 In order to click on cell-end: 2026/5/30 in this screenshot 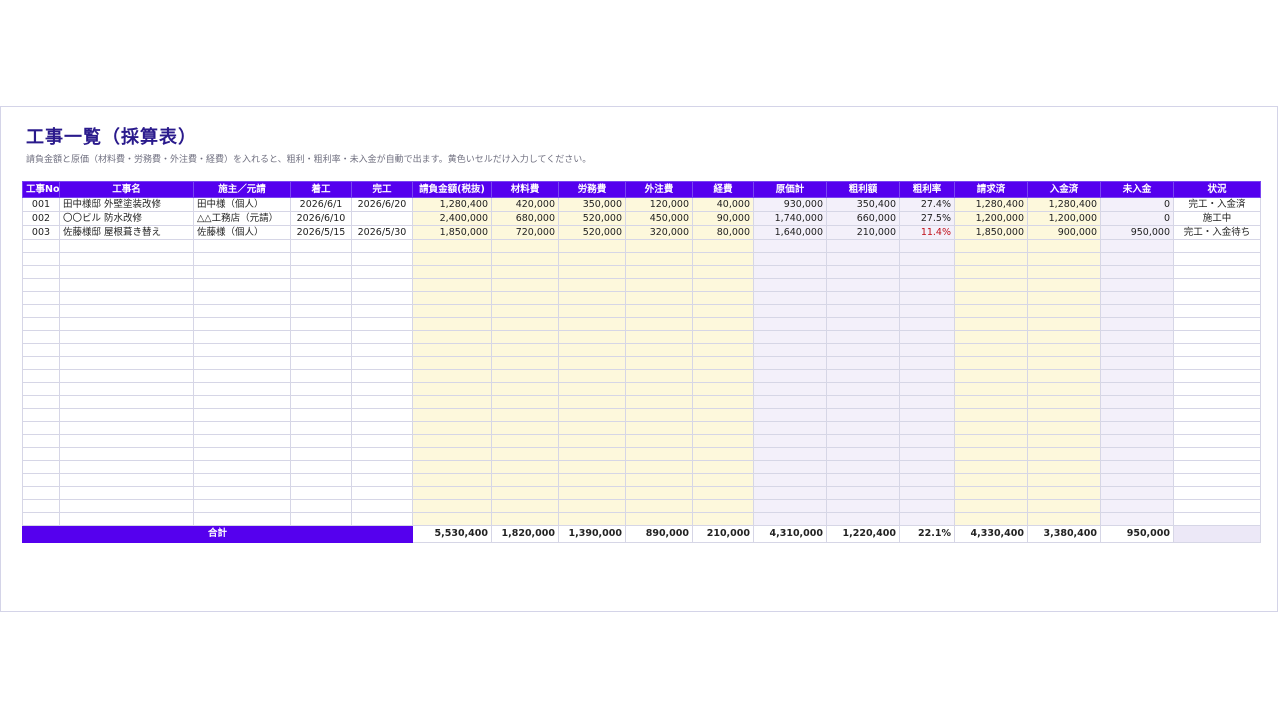, I will do `click(382, 232)`.